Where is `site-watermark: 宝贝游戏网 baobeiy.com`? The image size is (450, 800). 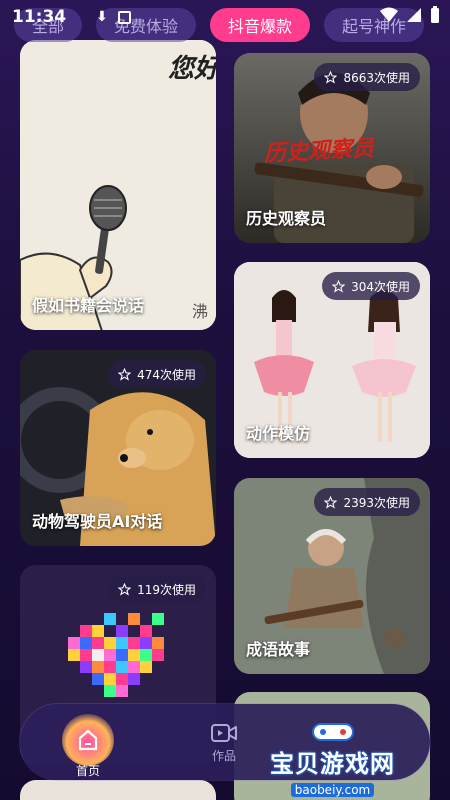 site-watermark: 宝贝游戏网 baobeiy.com is located at coordinates (332, 759).